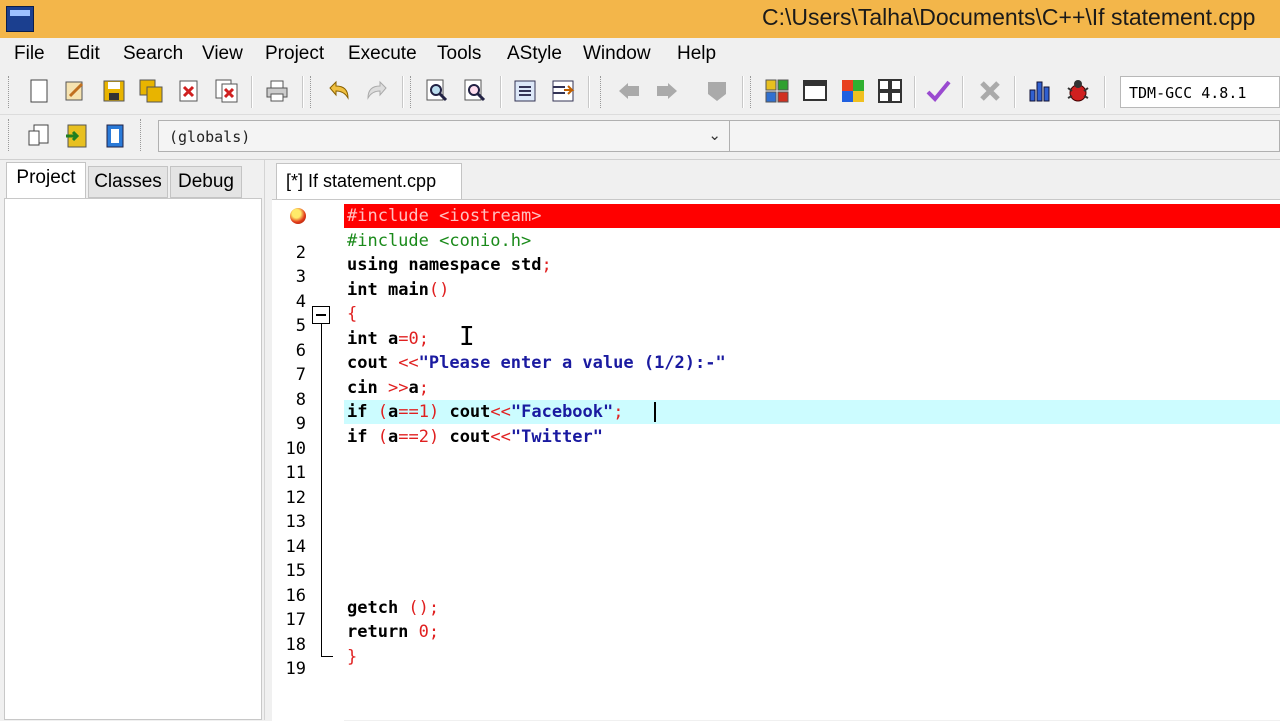 The height and width of the screenshot is (721, 1280). Describe the element at coordinates (210, 137) in the screenshot. I see `scope-select-value: (globals)` at that location.